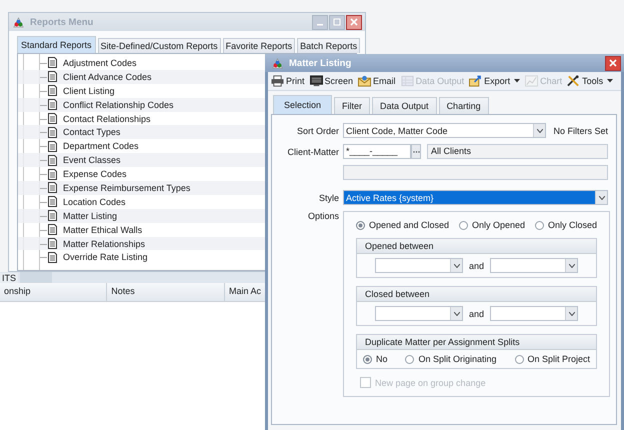  I want to click on close-button, so click(613, 63).